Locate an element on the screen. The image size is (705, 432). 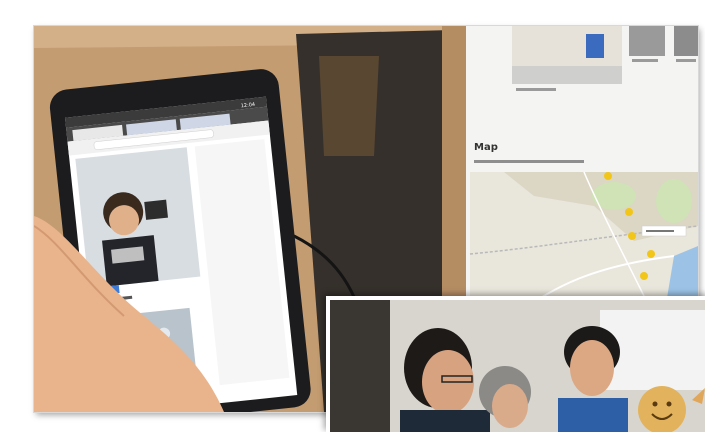
map-heading: Map is located at coordinates (486, 147).